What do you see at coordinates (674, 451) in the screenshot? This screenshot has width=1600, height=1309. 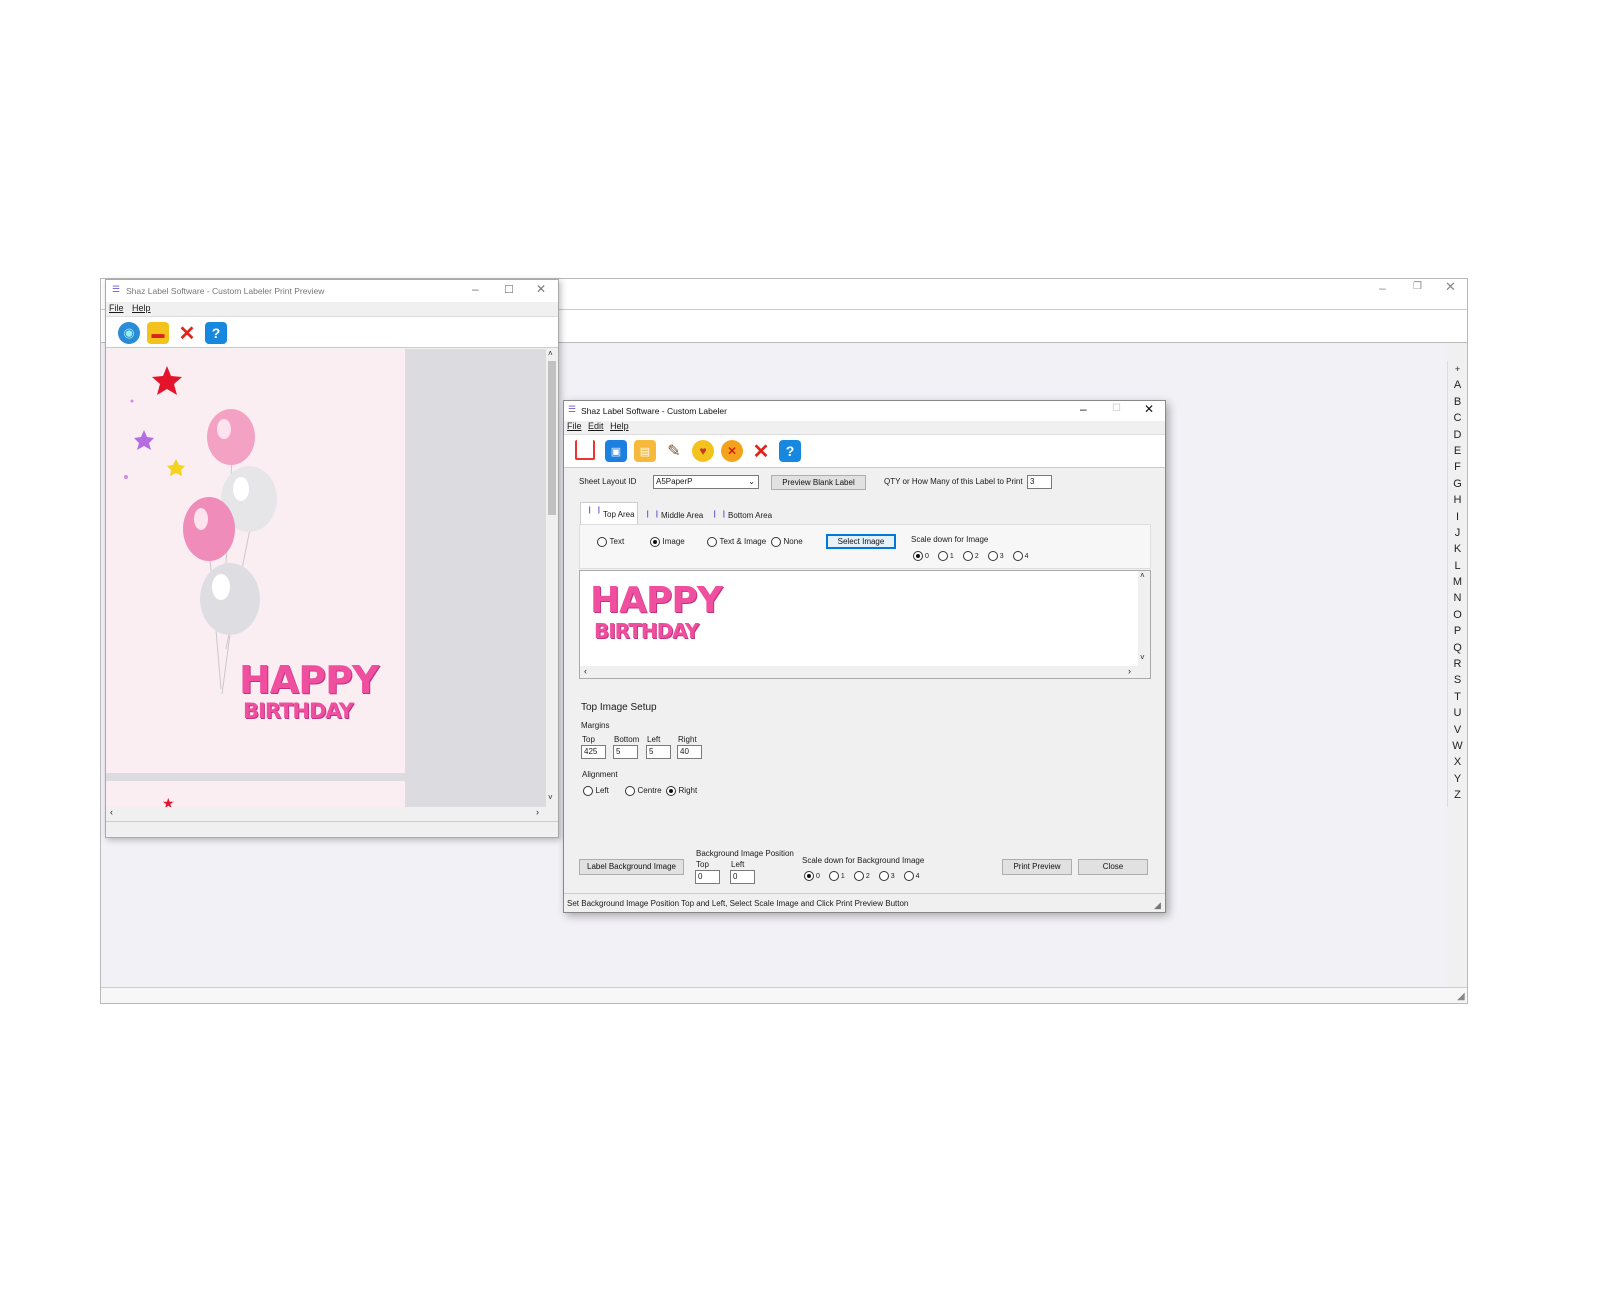 I see `brush-icon: ✎` at bounding box center [674, 451].